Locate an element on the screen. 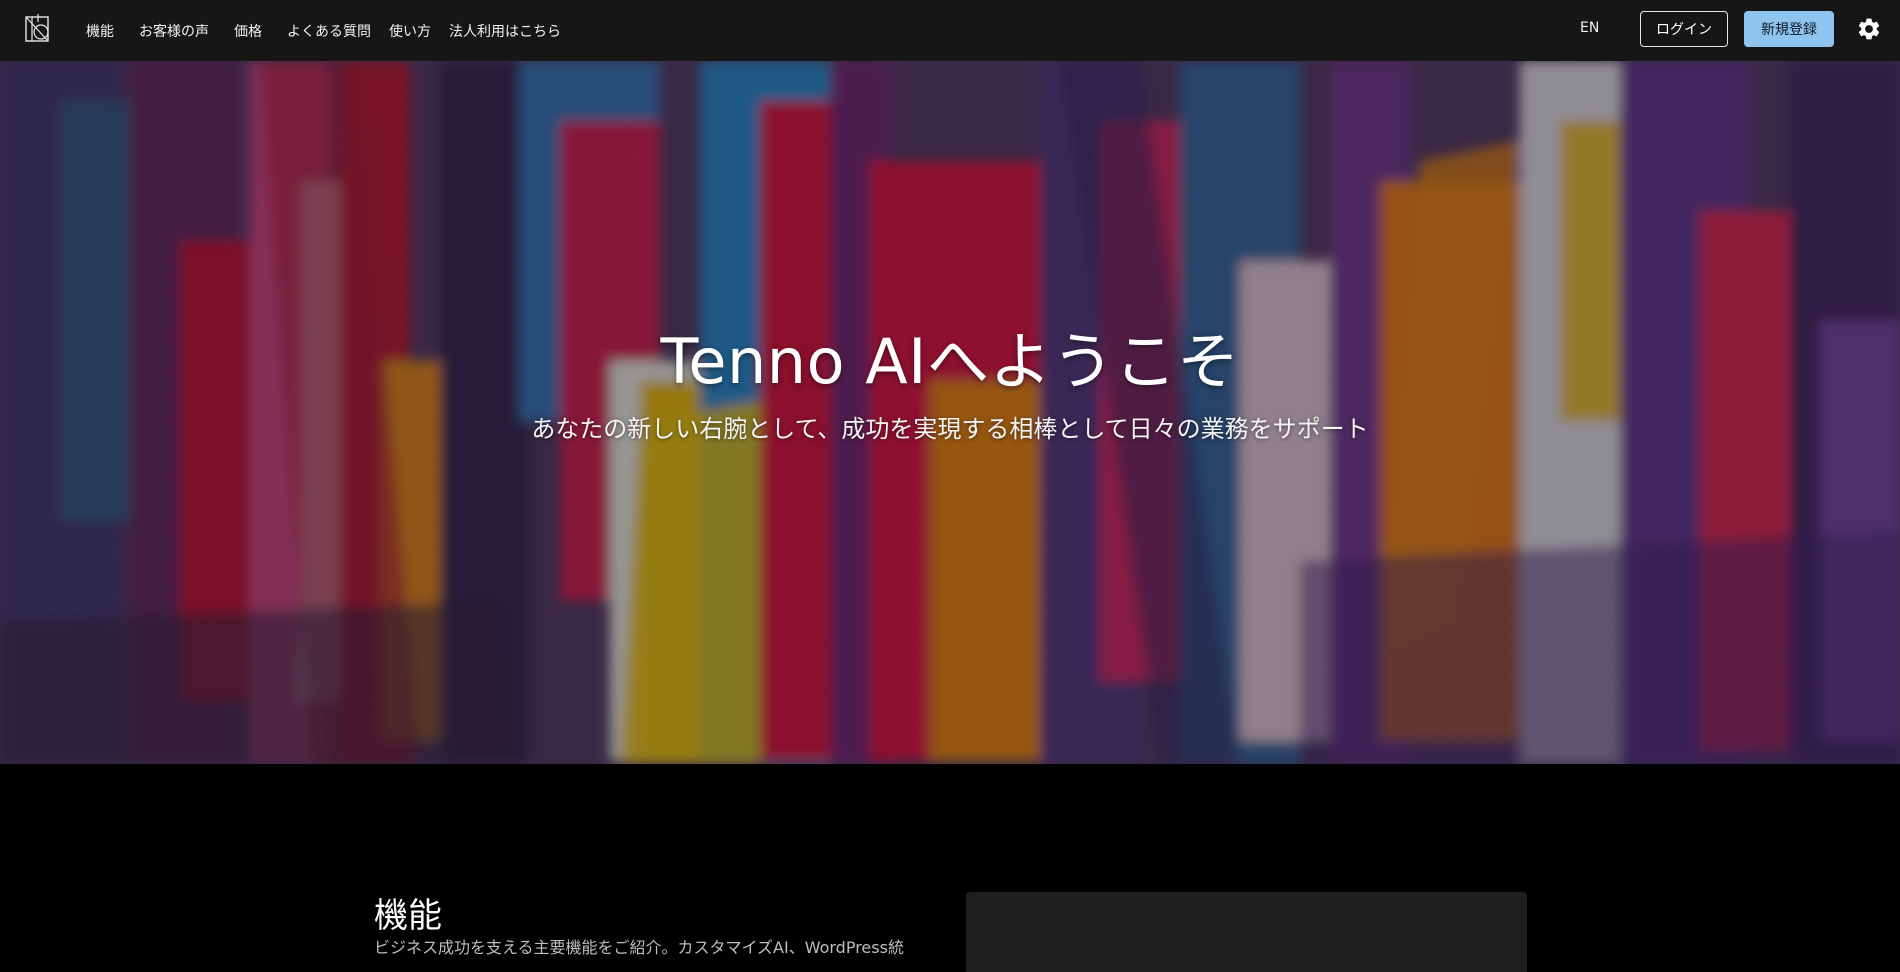 Image resolution: width=1900 pixels, height=972 pixels. nav-item-features: 機能 is located at coordinates (100, 31).